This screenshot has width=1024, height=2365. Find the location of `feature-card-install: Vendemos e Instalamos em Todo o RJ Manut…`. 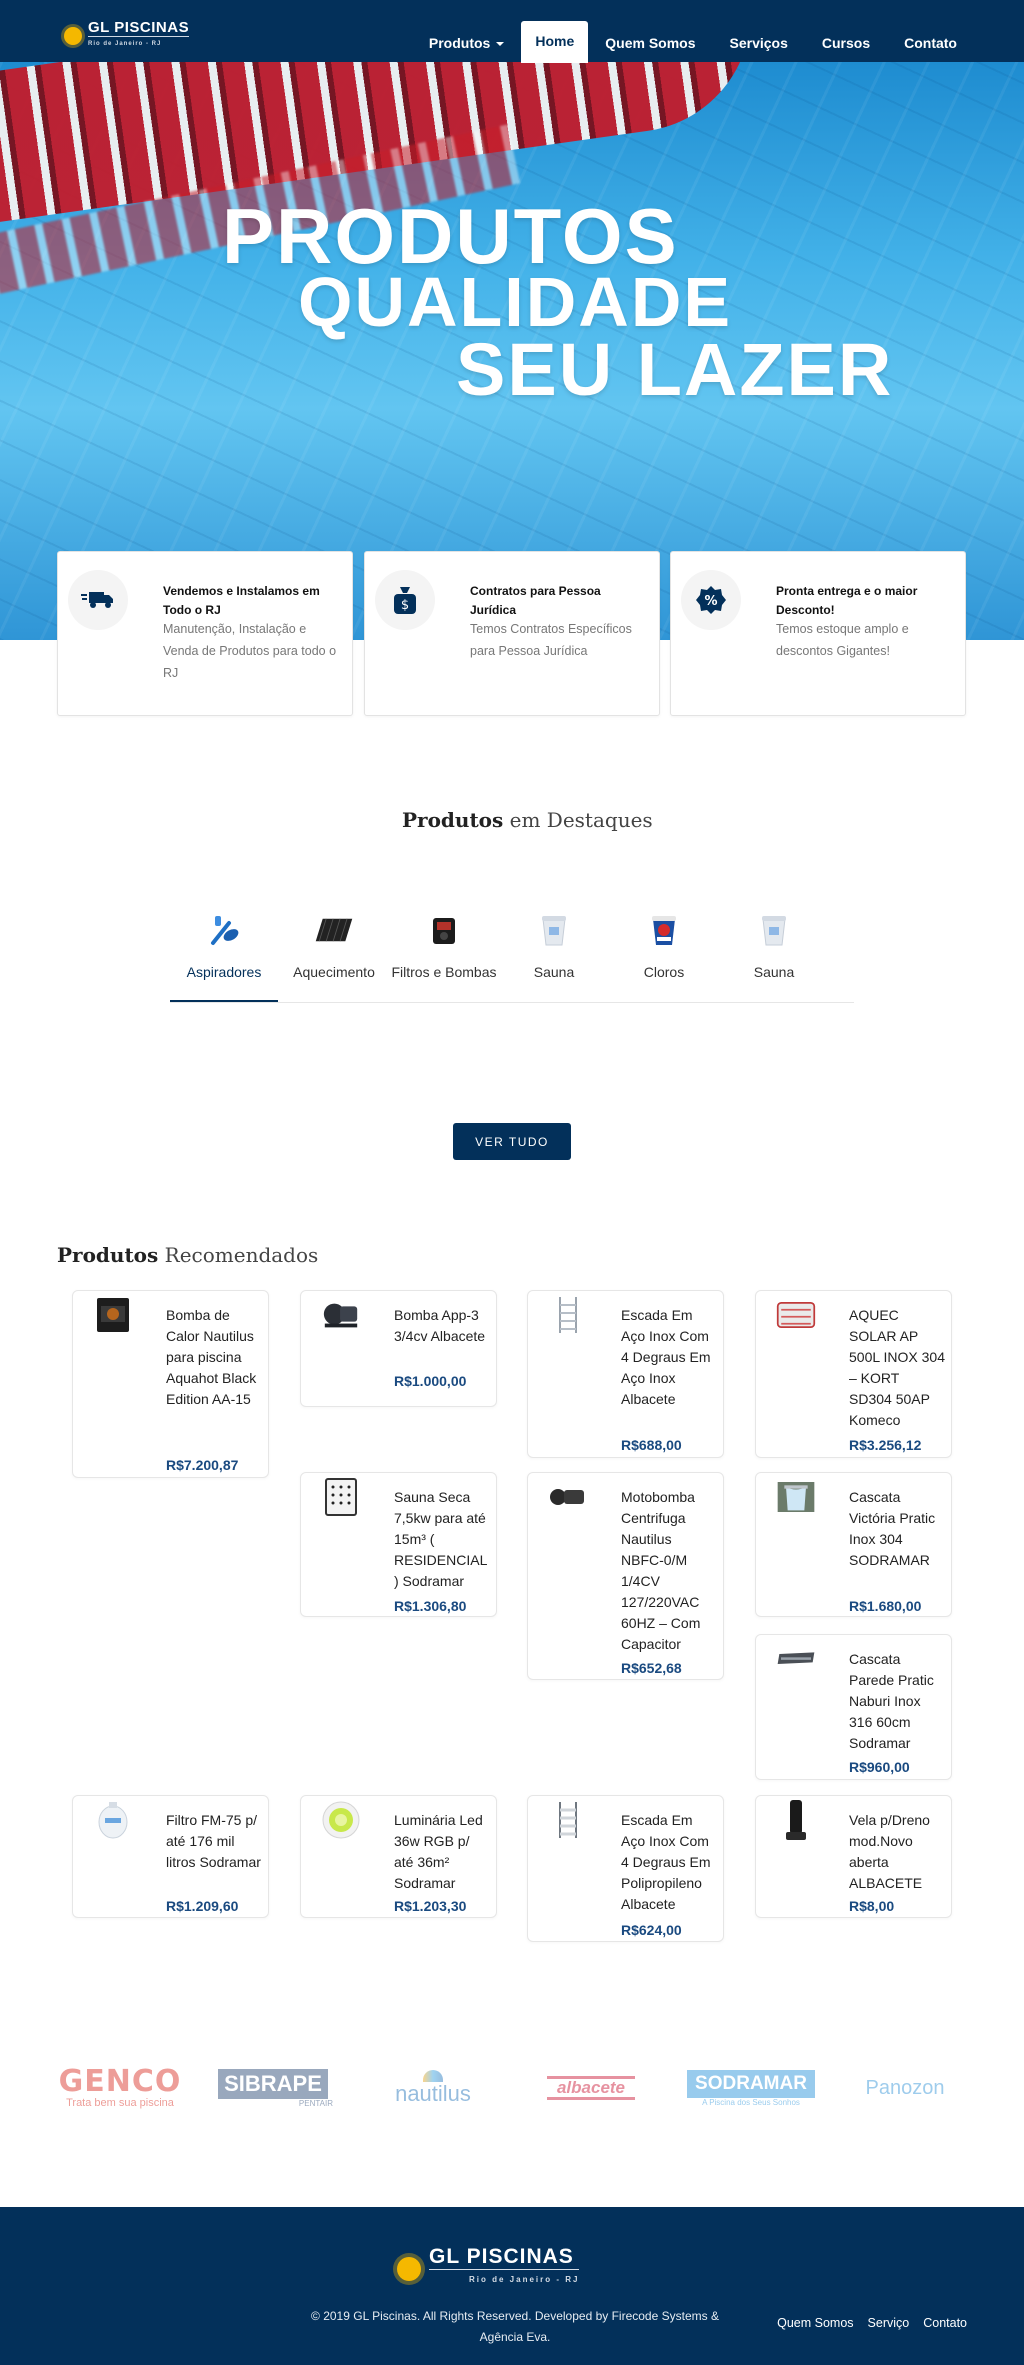

feature-card-install: Vendemos e Instalamos em Todo o RJ Manut… is located at coordinates (205, 633).